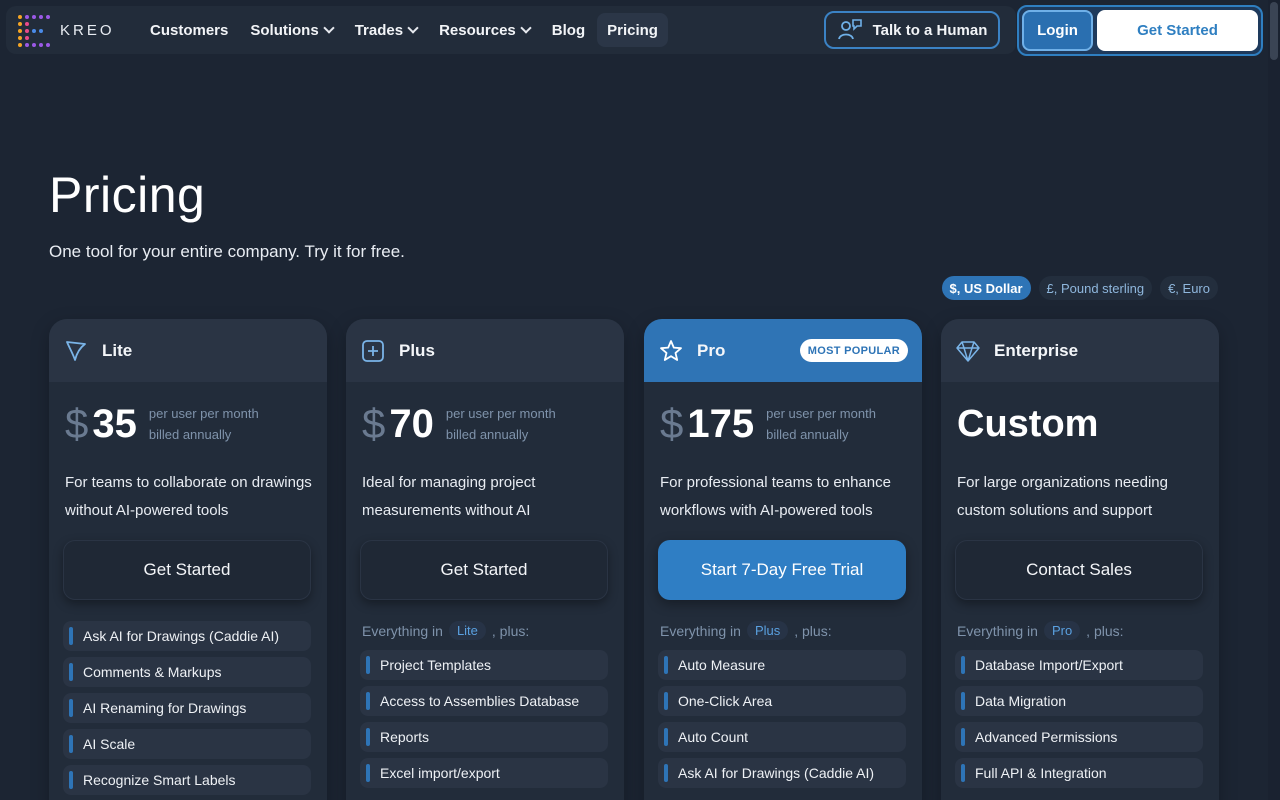 The height and width of the screenshot is (800, 1280). What do you see at coordinates (373, 350) in the screenshot?
I see `plus-square-icon` at bounding box center [373, 350].